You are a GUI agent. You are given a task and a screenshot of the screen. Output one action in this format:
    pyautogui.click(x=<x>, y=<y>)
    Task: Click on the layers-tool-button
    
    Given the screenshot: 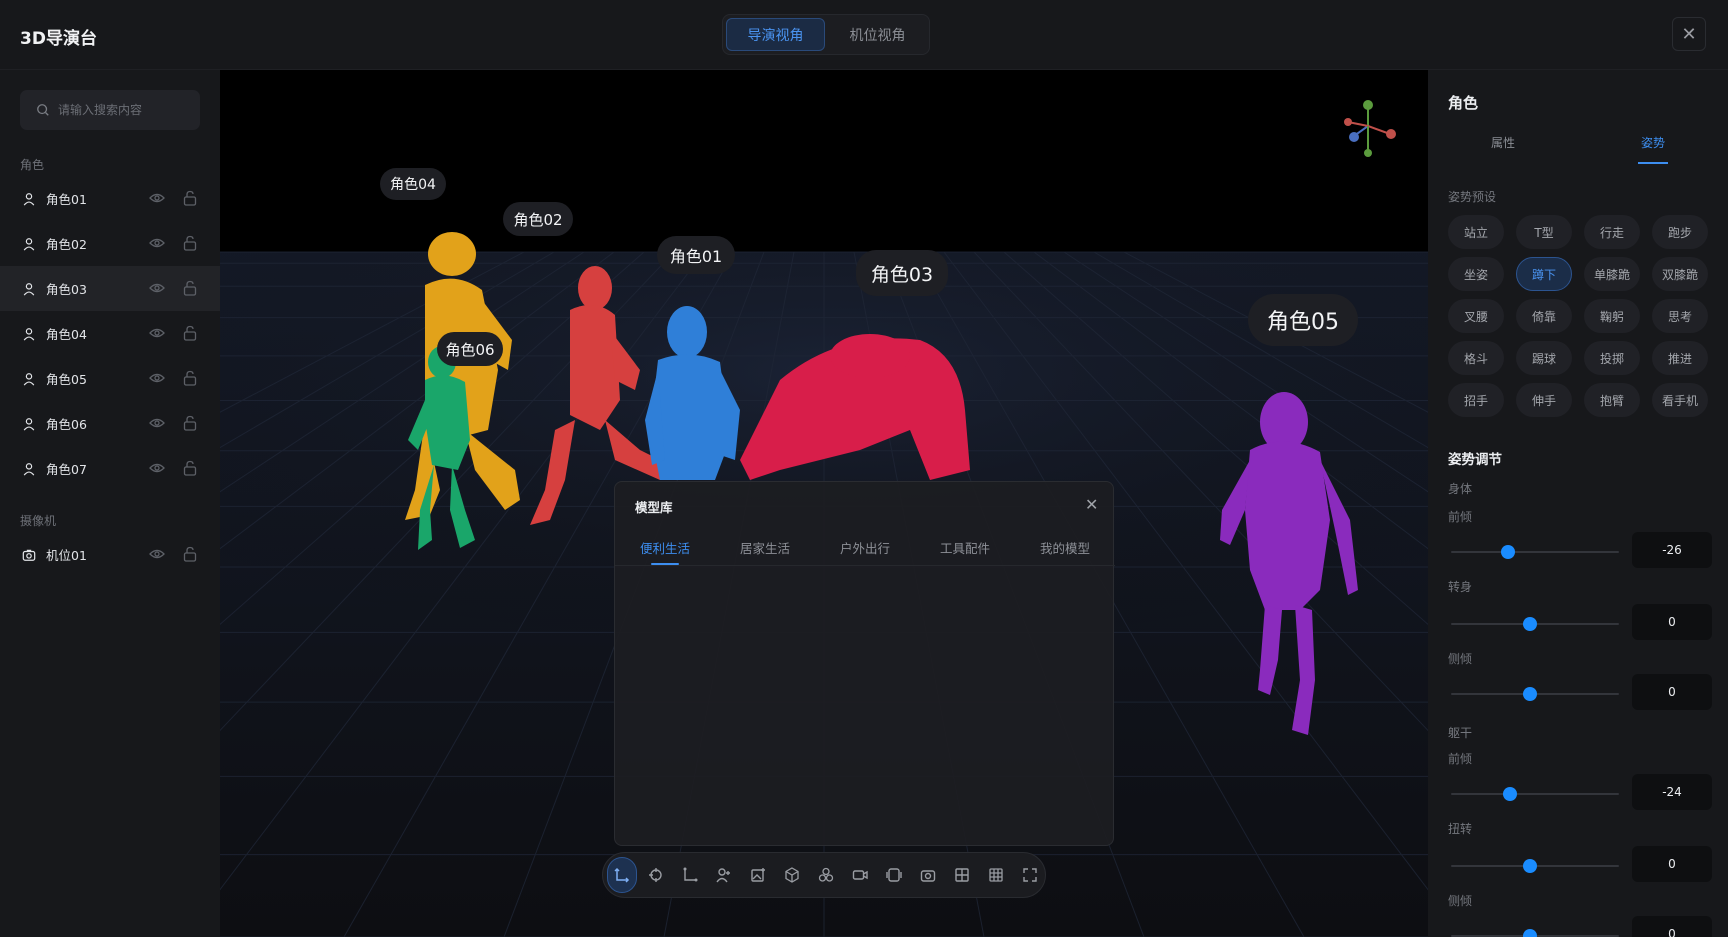 What is the action you would take?
    pyautogui.click(x=894, y=875)
    